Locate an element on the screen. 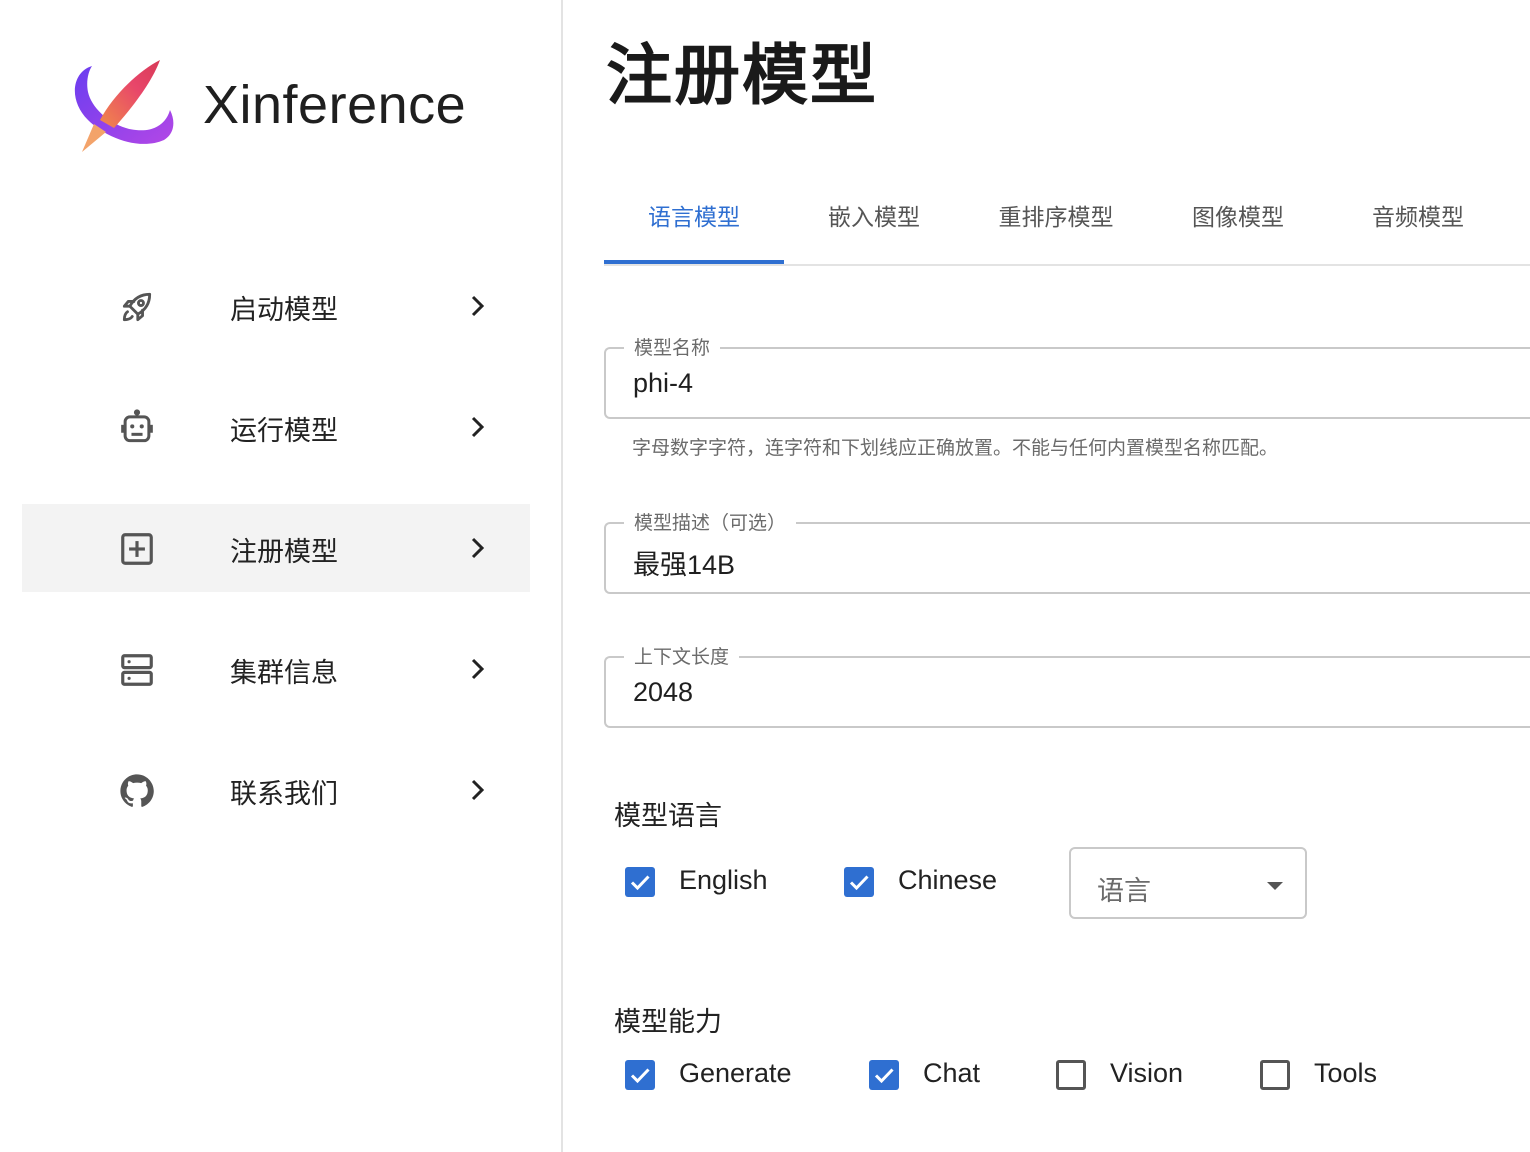 The image size is (1530, 1152). checkbox-label: Chat is located at coordinates (952, 1073).